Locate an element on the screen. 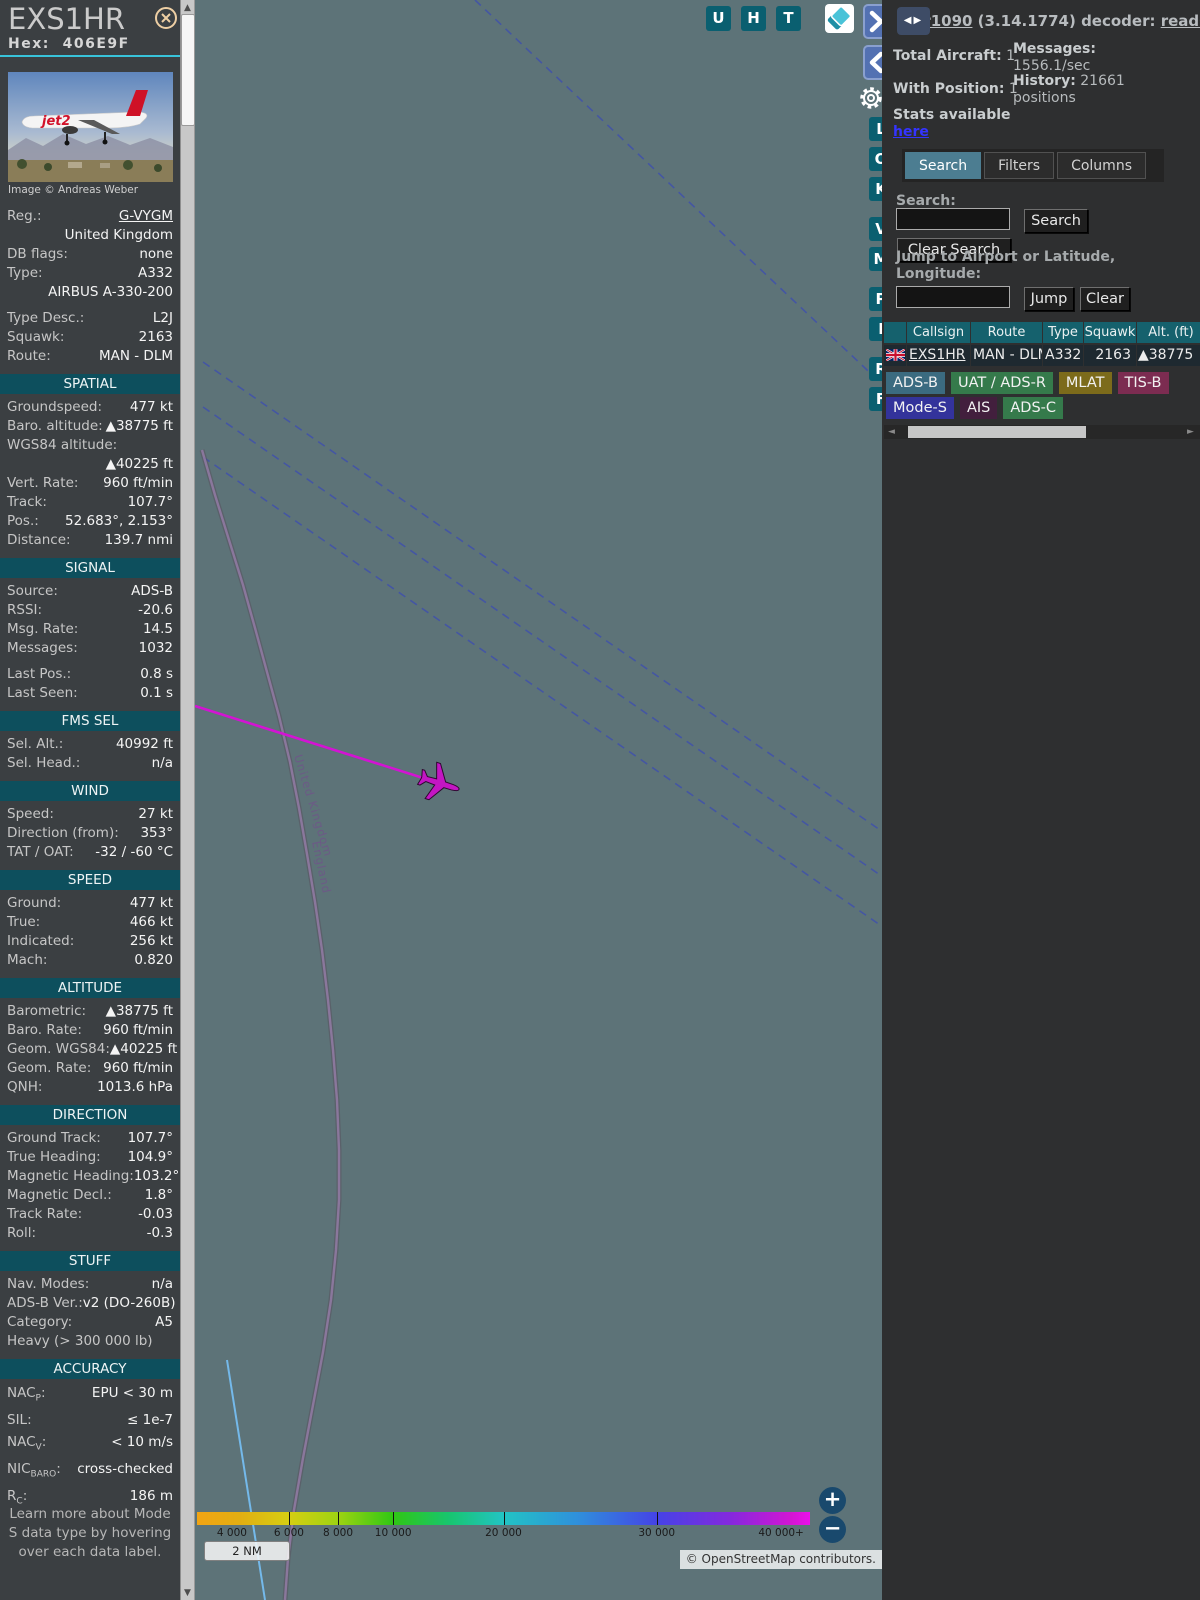  tab-columns: Columns is located at coordinates (1101, 165).